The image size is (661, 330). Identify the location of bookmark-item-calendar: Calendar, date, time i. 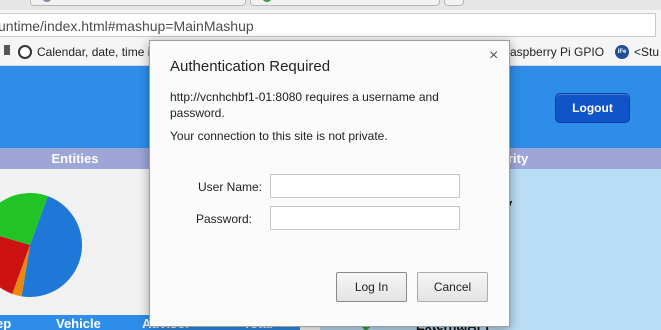
(84, 52).